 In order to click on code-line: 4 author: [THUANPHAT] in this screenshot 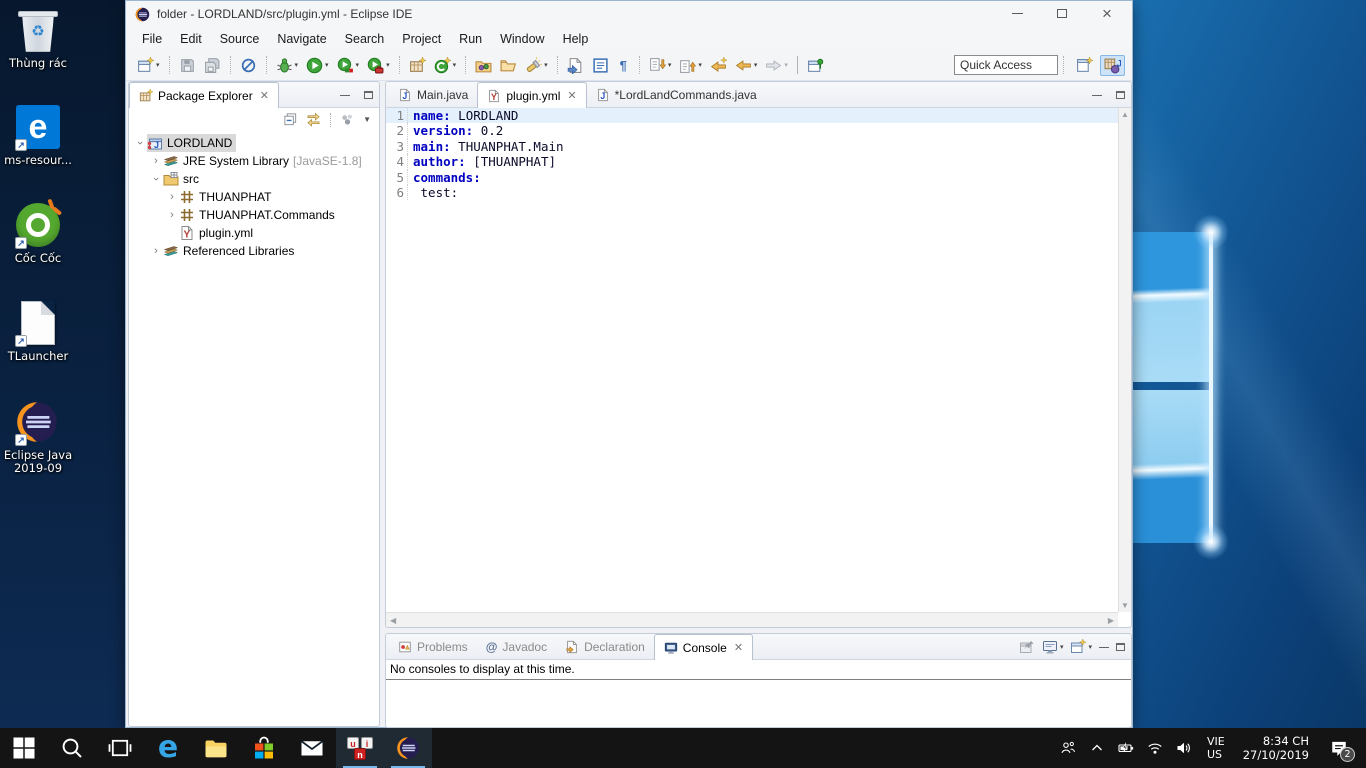, I will do `click(752, 162)`.